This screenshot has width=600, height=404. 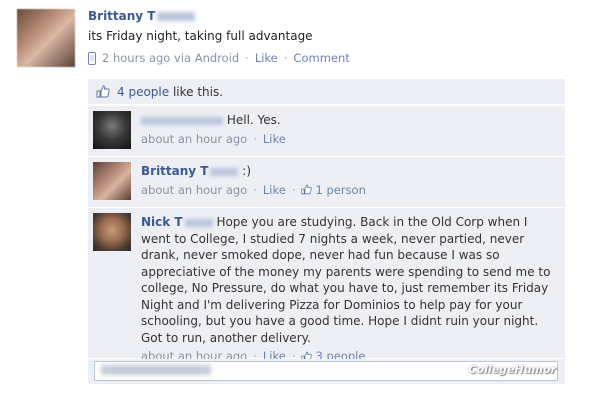 What do you see at coordinates (253, 120) in the screenshot?
I see `comment-text: Hell. Yes.` at bounding box center [253, 120].